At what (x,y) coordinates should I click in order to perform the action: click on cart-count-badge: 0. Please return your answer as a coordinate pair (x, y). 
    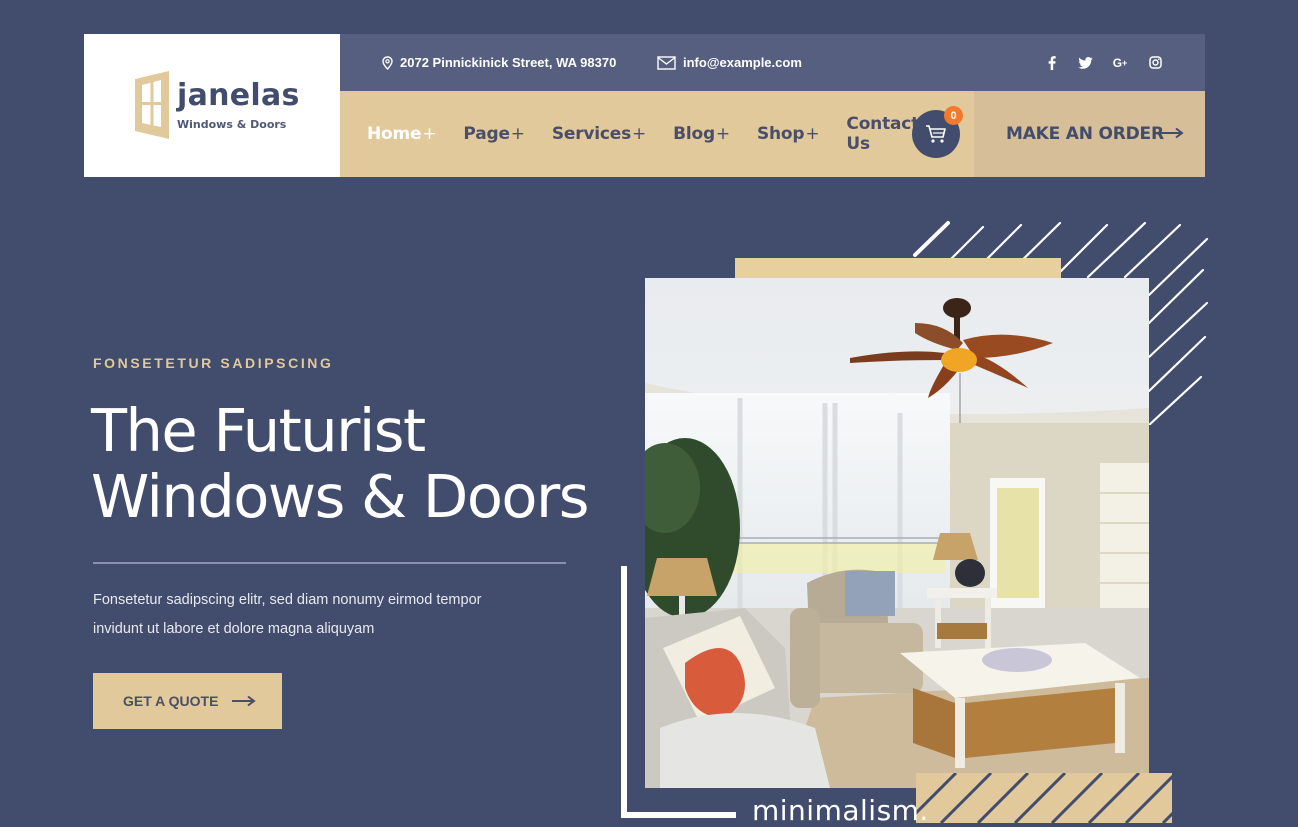
    Looking at the image, I should click on (953, 115).